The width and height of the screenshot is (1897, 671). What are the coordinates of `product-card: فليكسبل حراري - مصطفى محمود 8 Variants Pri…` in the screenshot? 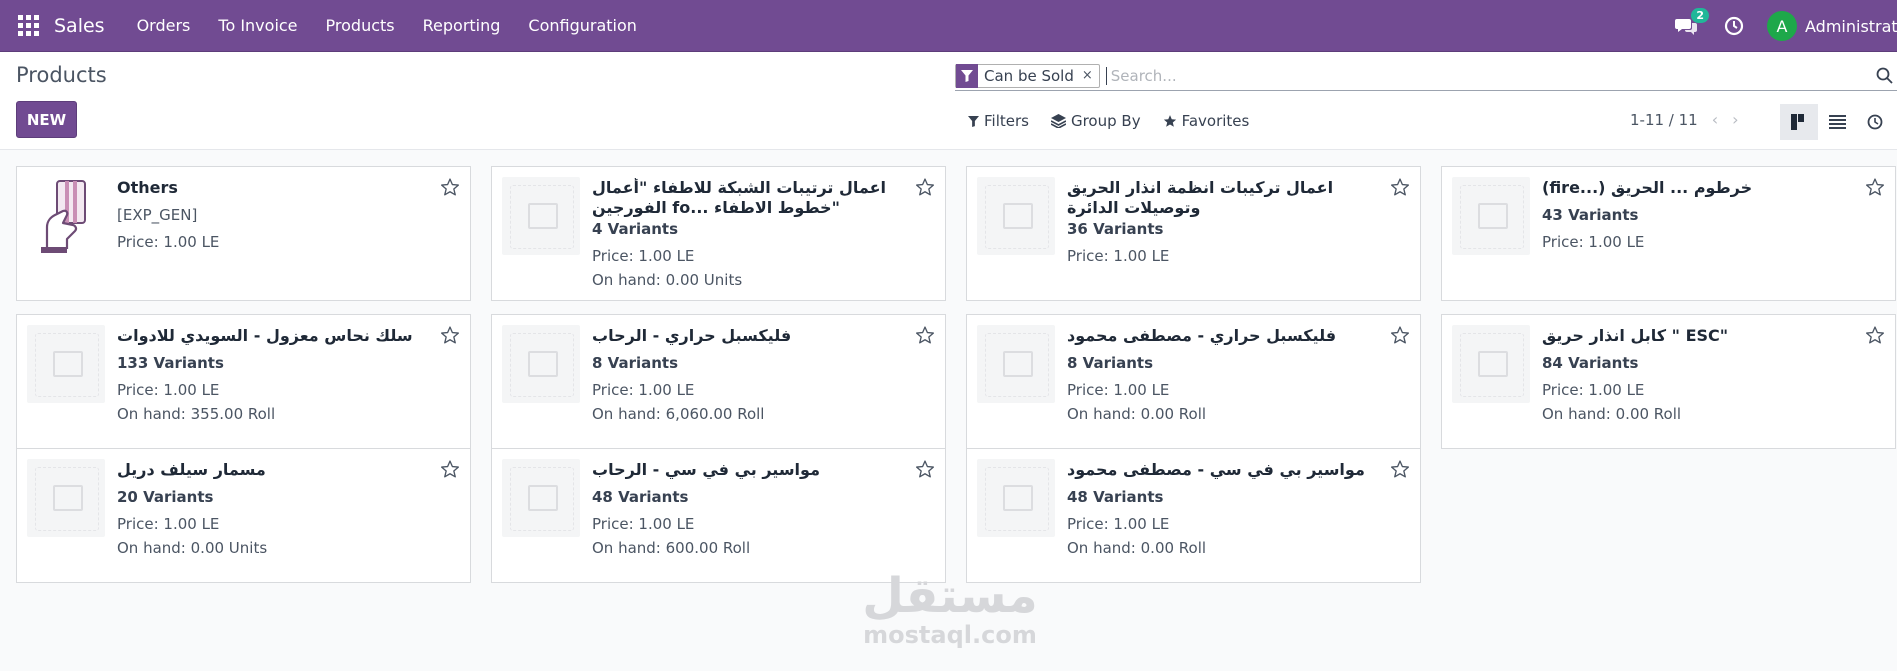 It's located at (1193, 381).